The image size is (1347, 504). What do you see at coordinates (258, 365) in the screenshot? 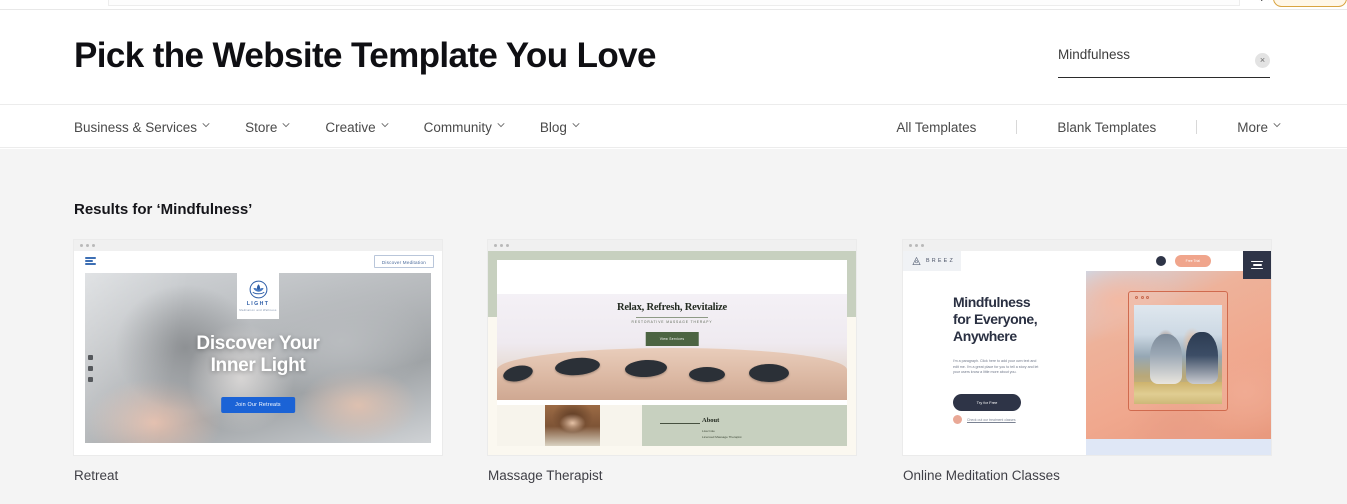
I see `headline-line-2: Inner Light` at bounding box center [258, 365].